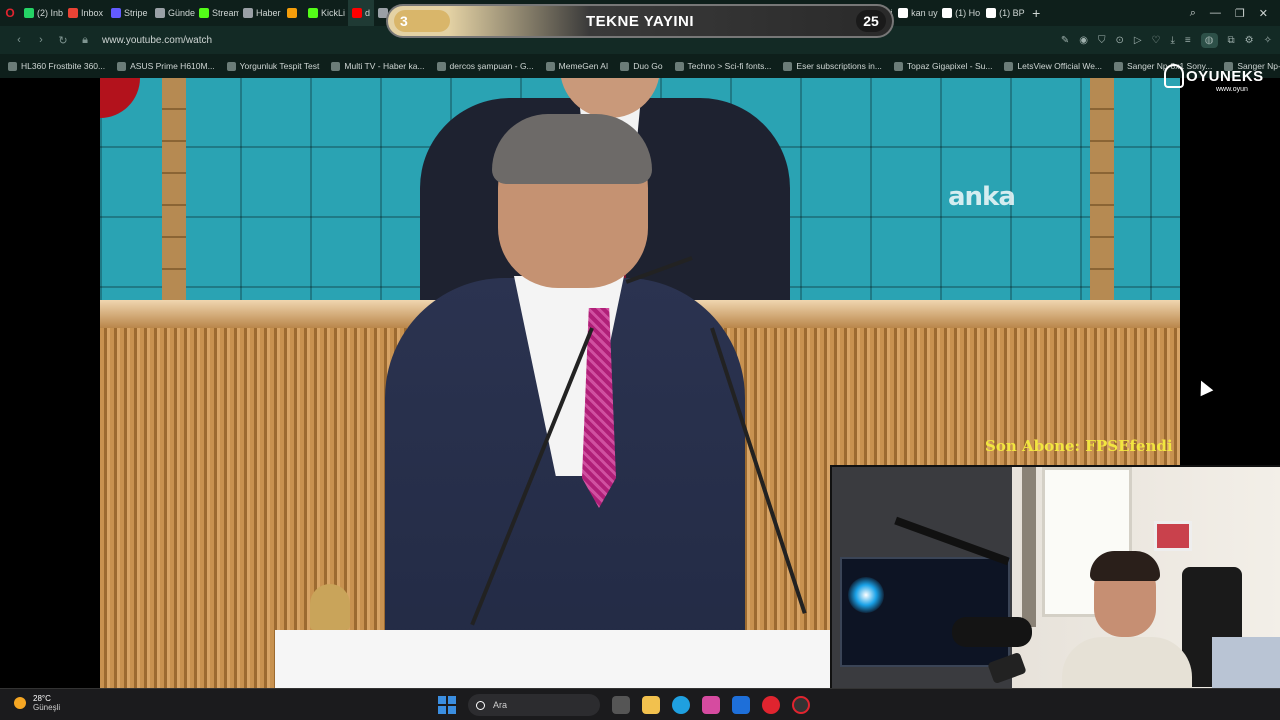 Image resolution: width=1280 pixels, height=720 pixels. I want to click on browser-tab: Haber, so click(261, 13).